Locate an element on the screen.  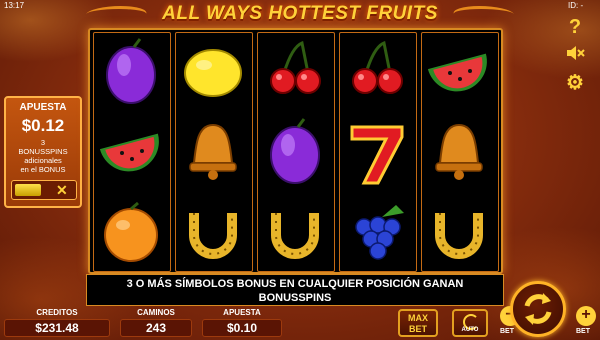
speaker-muted-icon is located at coordinates (576, 53).